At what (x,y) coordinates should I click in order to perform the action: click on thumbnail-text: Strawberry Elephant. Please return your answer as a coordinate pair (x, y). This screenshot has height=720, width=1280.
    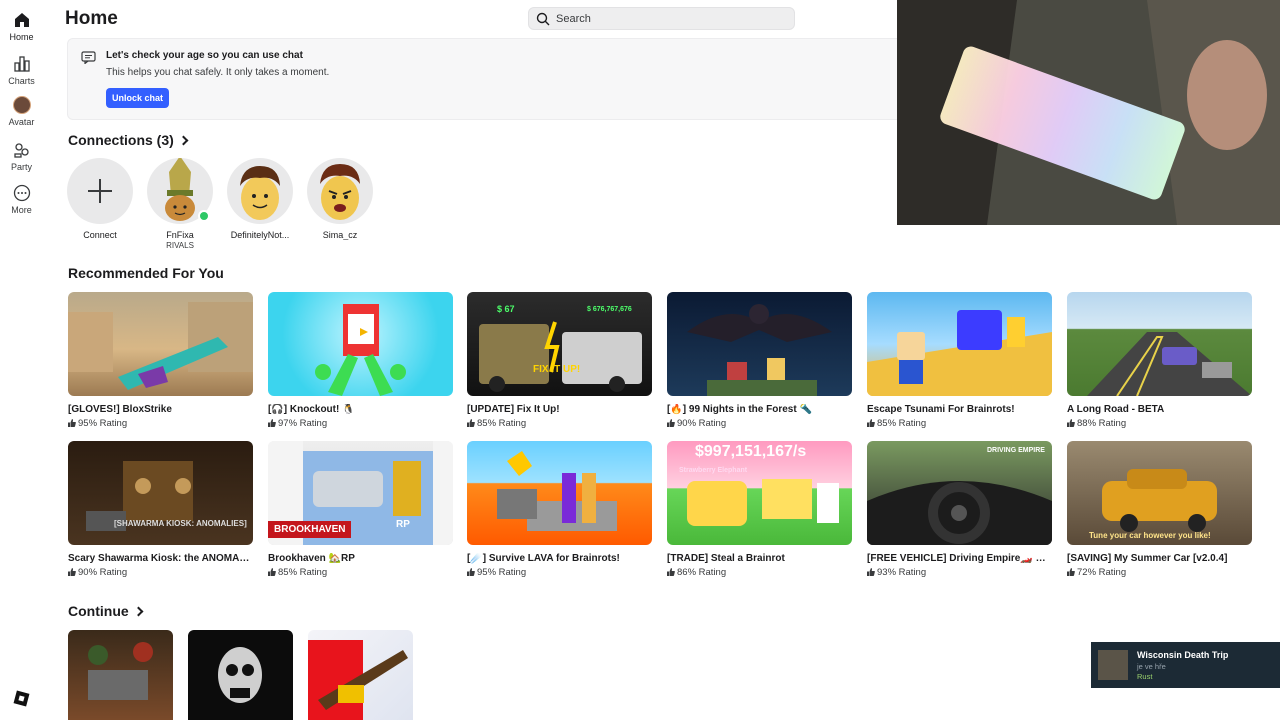
    Looking at the image, I should click on (713, 470).